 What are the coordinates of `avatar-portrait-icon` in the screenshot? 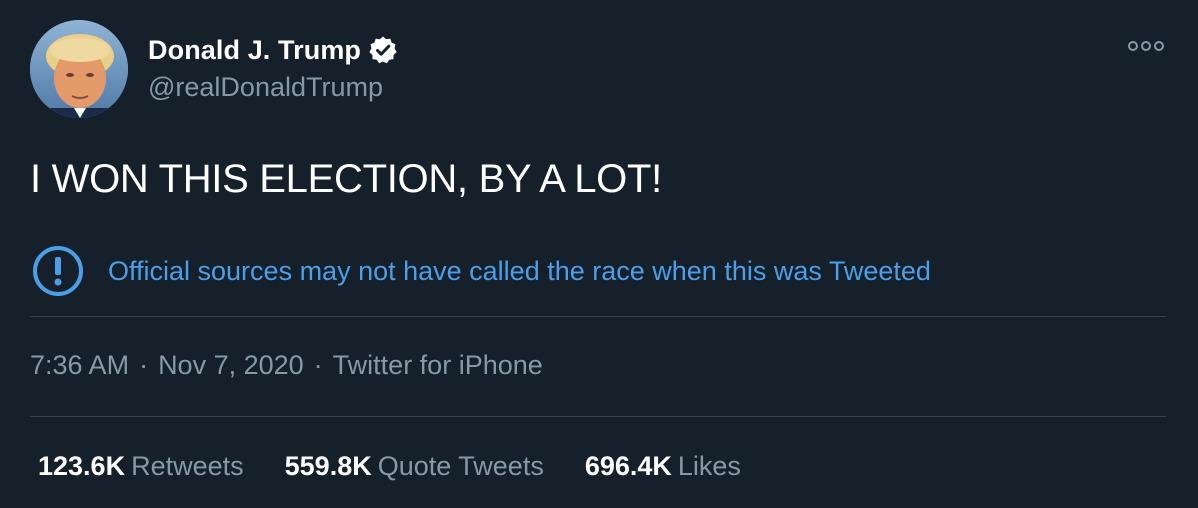 It's located at (79, 69).